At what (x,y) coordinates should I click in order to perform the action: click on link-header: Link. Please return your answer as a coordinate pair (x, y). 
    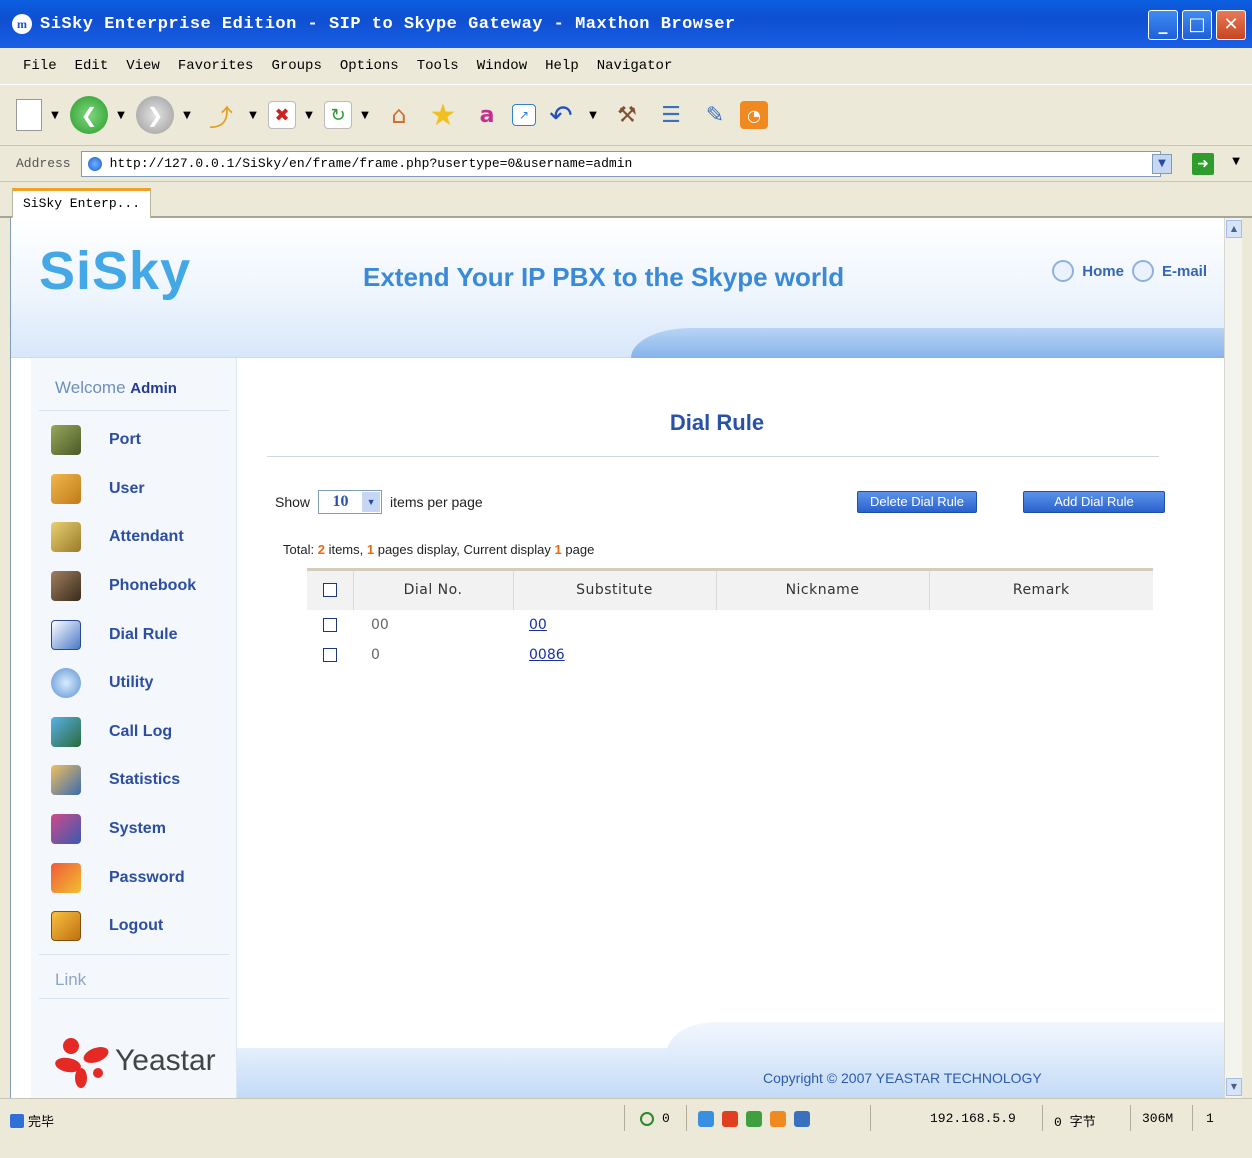
    Looking at the image, I should click on (71, 979).